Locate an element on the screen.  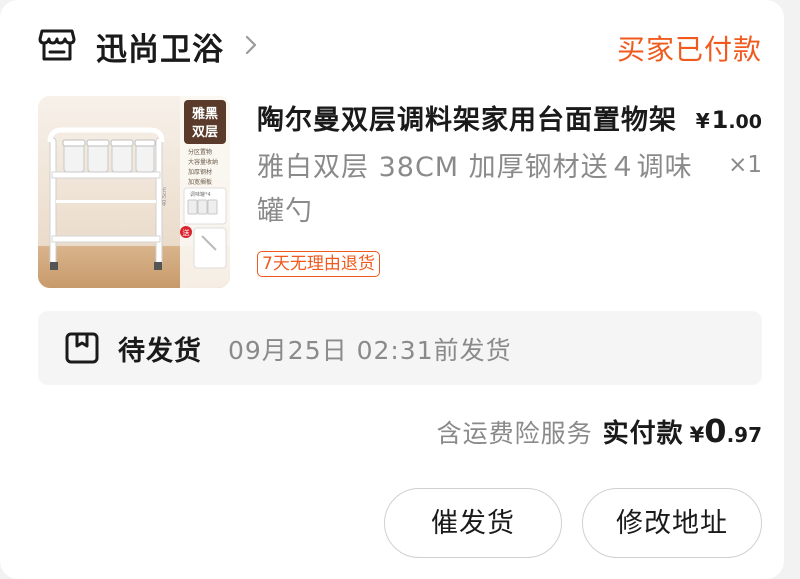
product-variant: 雅白双层 38CM 加厚钢材送４调味罐勺 is located at coordinates (475, 189).